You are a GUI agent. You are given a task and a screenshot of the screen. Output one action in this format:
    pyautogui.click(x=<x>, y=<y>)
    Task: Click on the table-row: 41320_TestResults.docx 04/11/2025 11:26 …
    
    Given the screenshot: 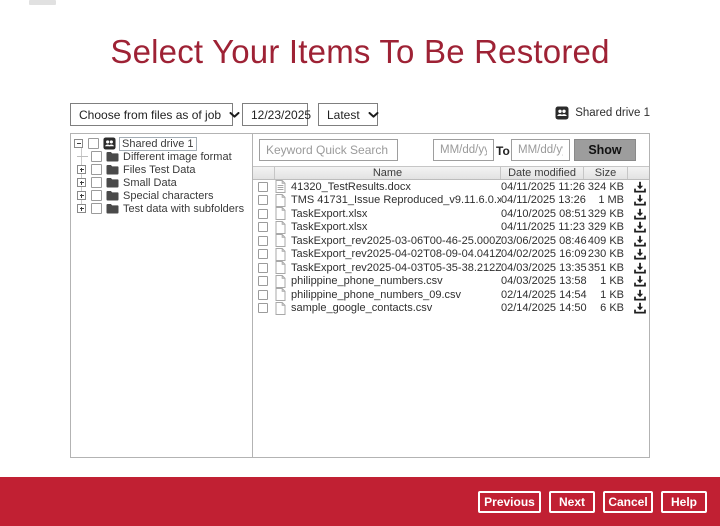 What is the action you would take?
    pyautogui.click(x=451, y=187)
    